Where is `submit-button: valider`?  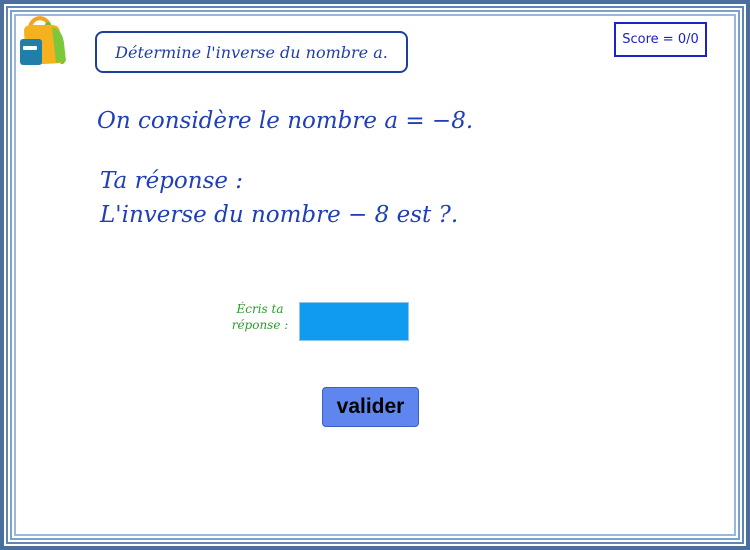
submit-button: valider is located at coordinates (370, 407).